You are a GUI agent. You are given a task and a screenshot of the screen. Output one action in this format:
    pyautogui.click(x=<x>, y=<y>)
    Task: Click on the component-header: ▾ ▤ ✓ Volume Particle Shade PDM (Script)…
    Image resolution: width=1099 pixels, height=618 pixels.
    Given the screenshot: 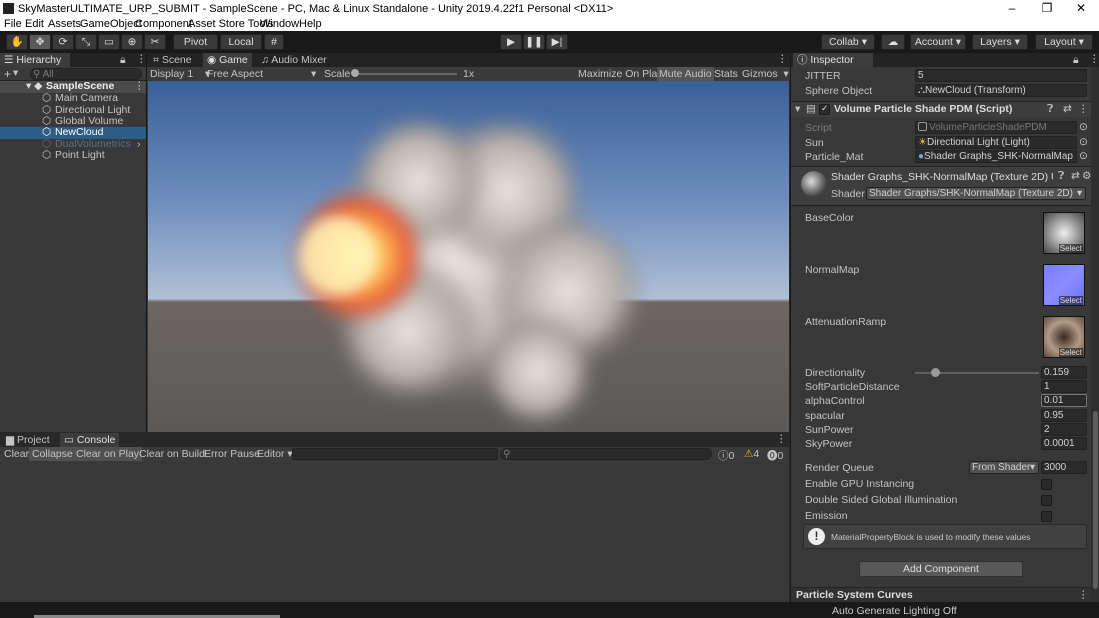 What is the action you would take?
    pyautogui.click(x=941, y=109)
    